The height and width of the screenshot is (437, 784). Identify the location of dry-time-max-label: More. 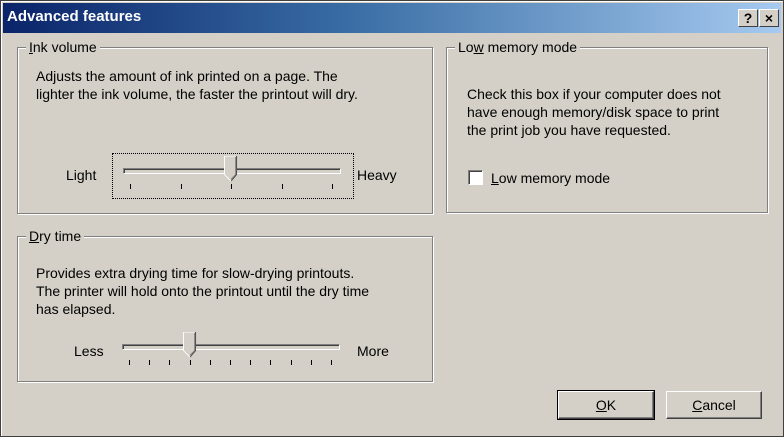
(373, 351).